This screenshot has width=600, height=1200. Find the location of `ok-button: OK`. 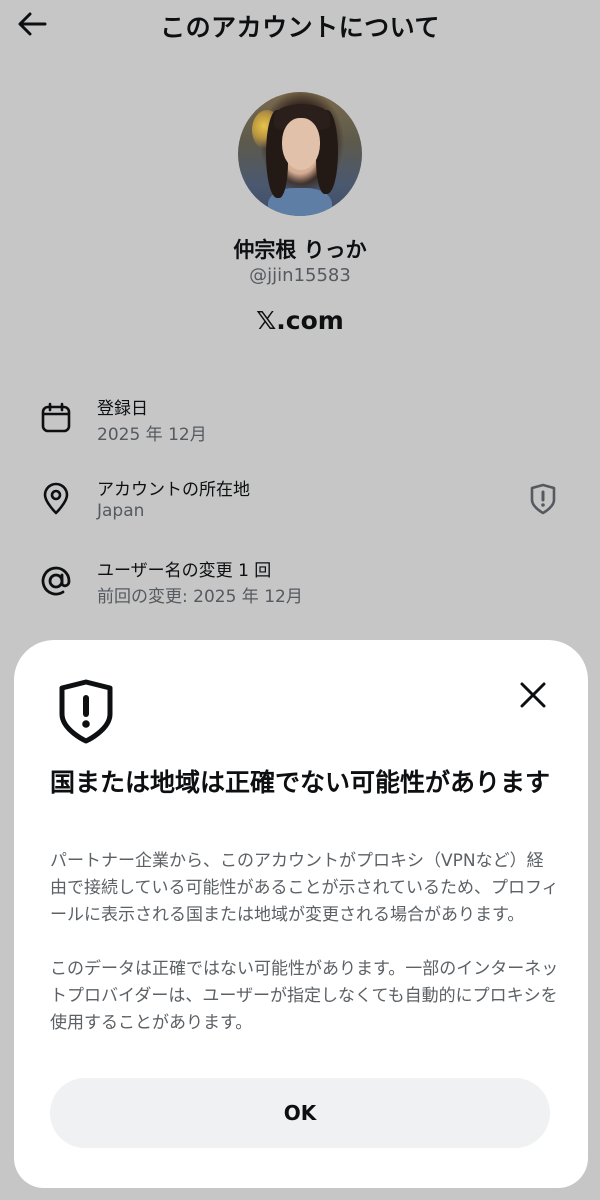

ok-button: OK is located at coordinates (300, 1113).